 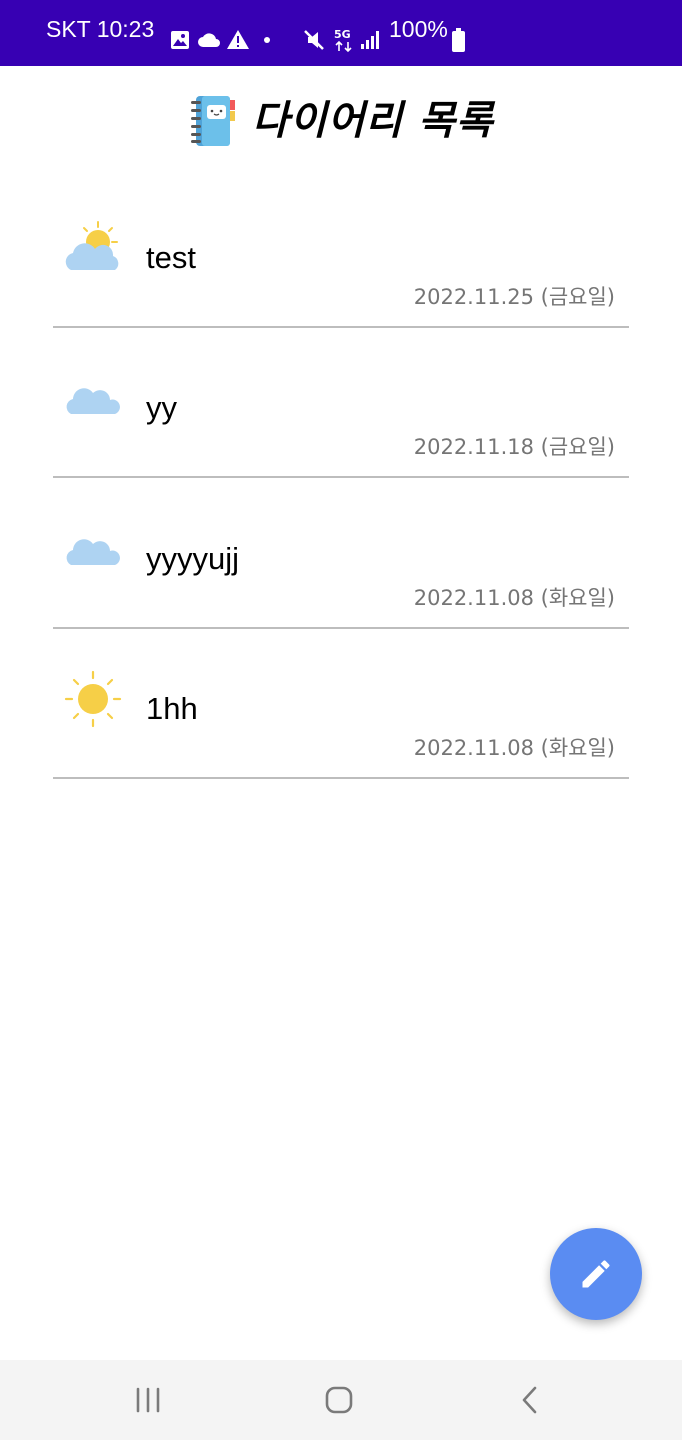 What do you see at coordinates (193, 558) in the screenshot?
I see `diary-title: yyyyujj` at bounding box center [193, 558].